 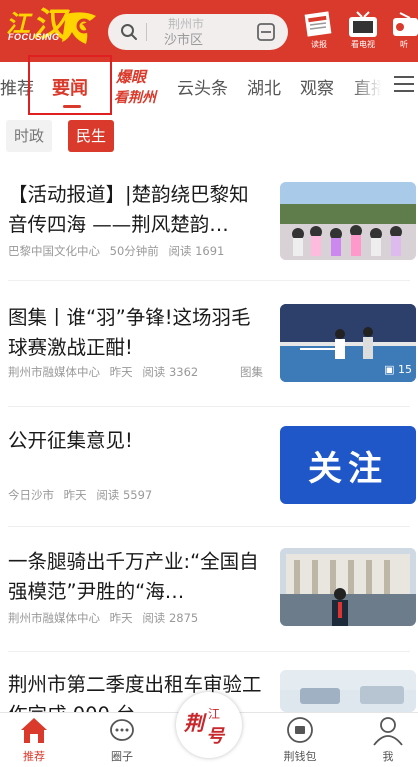 I want to click on news-meta: 荆州市融媒体中心 昨天 阅读 2875, so click(x=106, y=618).